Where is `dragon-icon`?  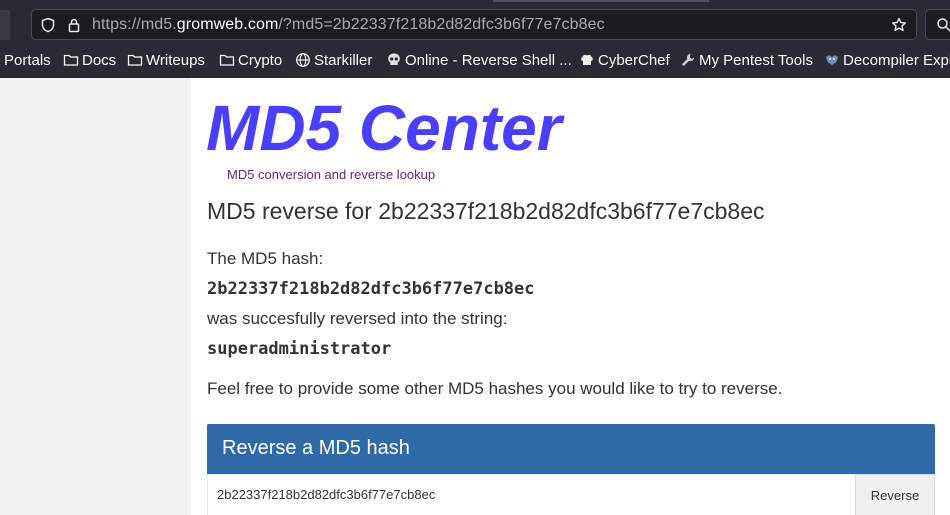
dragon-icon is located at coordinates (832, 60).